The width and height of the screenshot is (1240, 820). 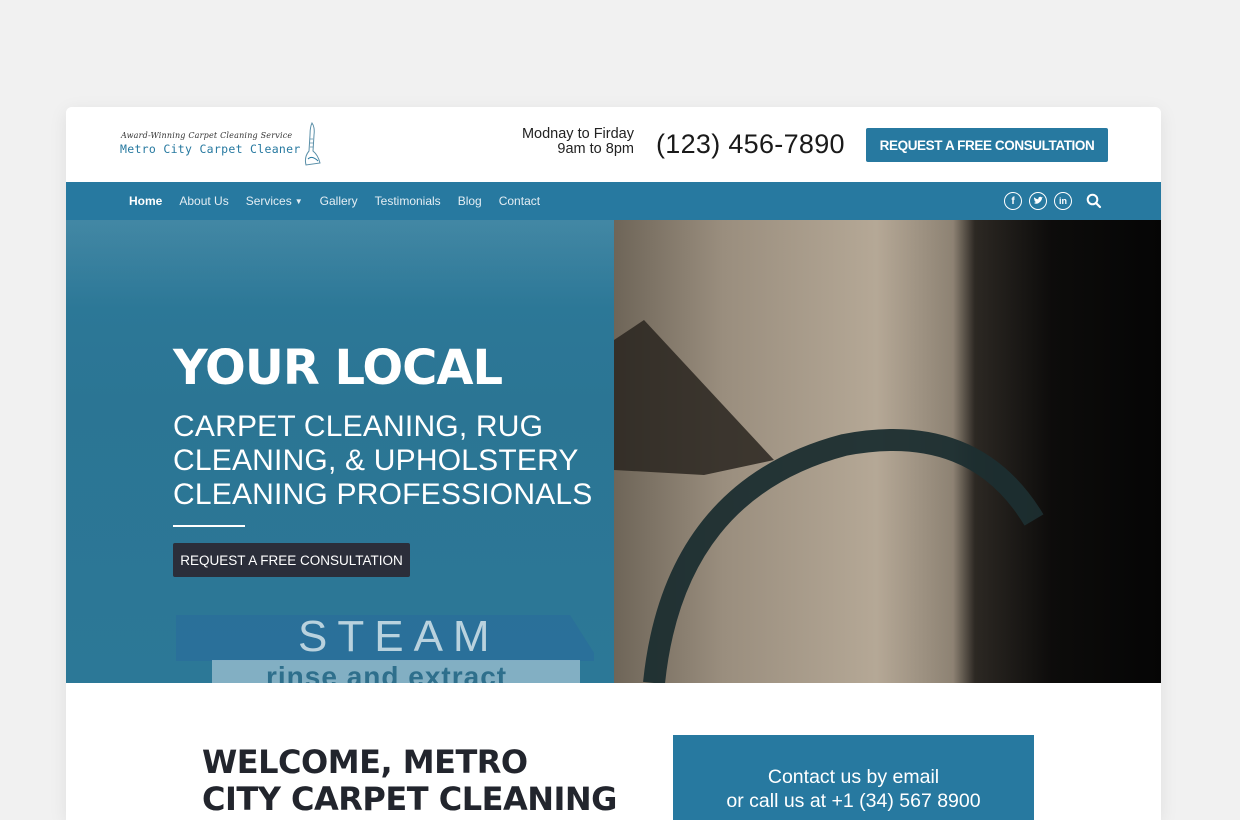 I want to click on welcome-heading-line: CITY CARPET CLEANING, so click(x=409, y=799).